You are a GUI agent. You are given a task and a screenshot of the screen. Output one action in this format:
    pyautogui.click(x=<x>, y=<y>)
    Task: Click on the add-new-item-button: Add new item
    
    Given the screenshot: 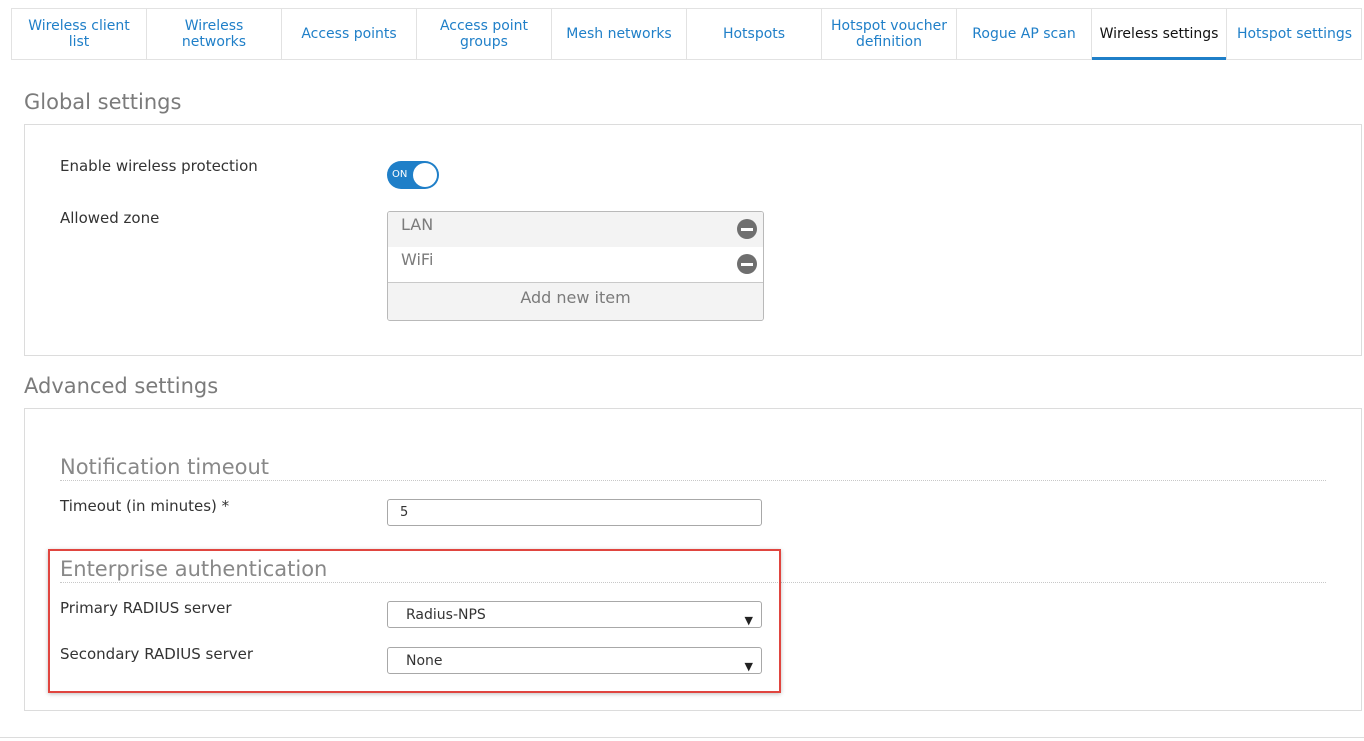 What is the action you would take?
    pyautogui.click(x=575, y=301)
    